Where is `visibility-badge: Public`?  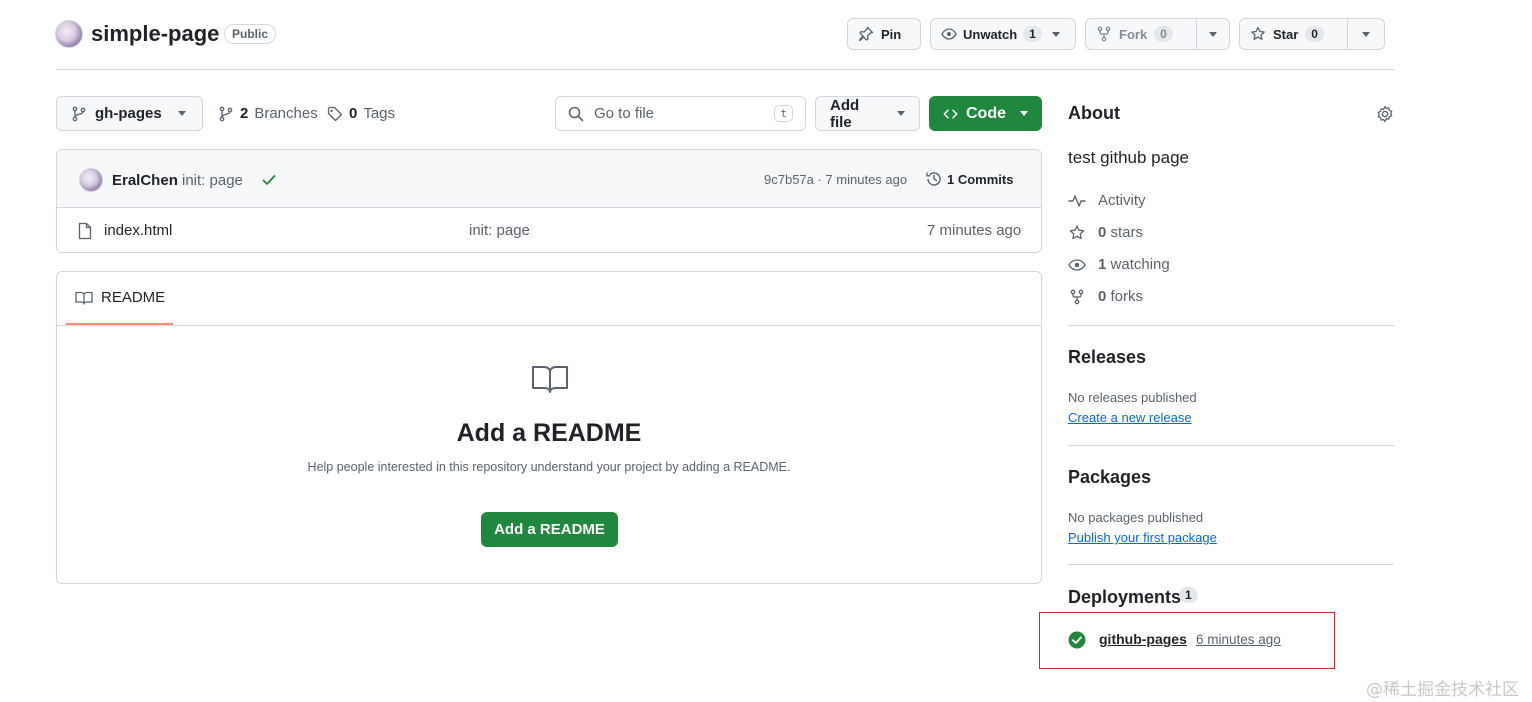
visibility-badge: Public is located at coordinates (250, 34).